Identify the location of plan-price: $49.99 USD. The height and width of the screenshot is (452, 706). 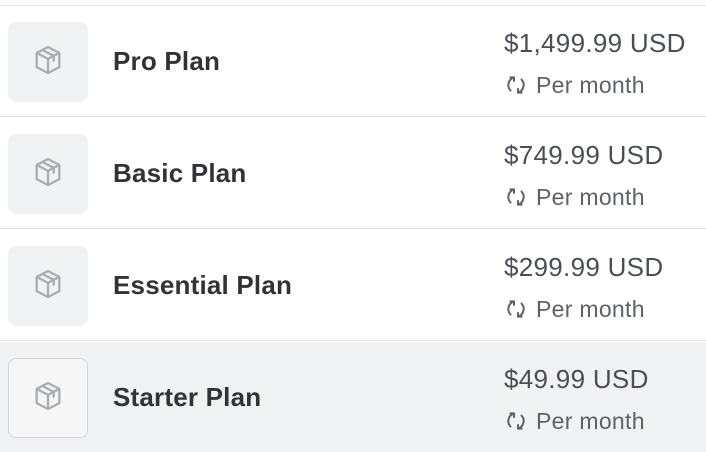
(576, 379).